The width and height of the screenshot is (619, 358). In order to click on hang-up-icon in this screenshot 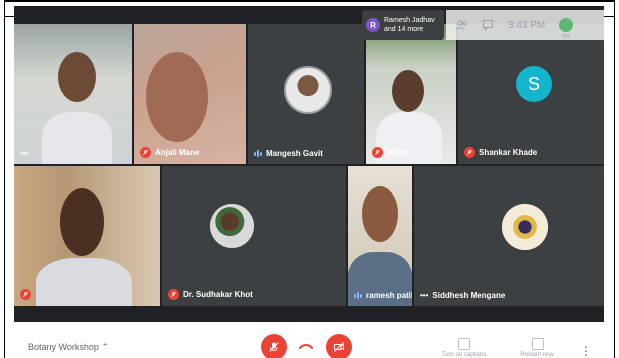, I will do `click(306, 347)`.